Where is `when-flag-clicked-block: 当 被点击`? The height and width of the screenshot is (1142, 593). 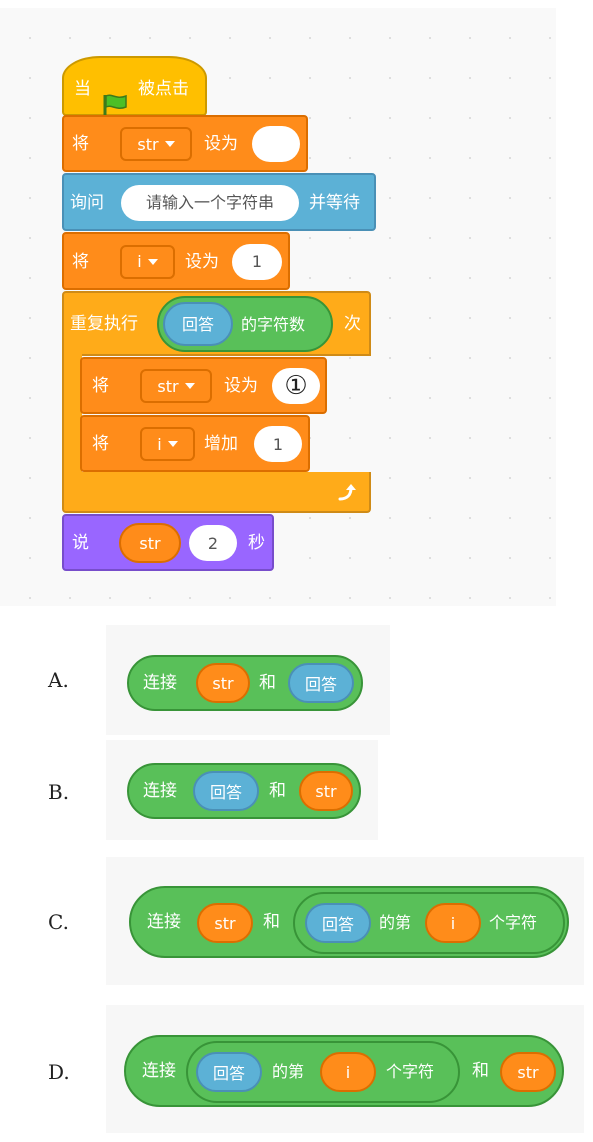
when-flag-clicked-block: 当 被点击 is located at coordinates (134, 86).